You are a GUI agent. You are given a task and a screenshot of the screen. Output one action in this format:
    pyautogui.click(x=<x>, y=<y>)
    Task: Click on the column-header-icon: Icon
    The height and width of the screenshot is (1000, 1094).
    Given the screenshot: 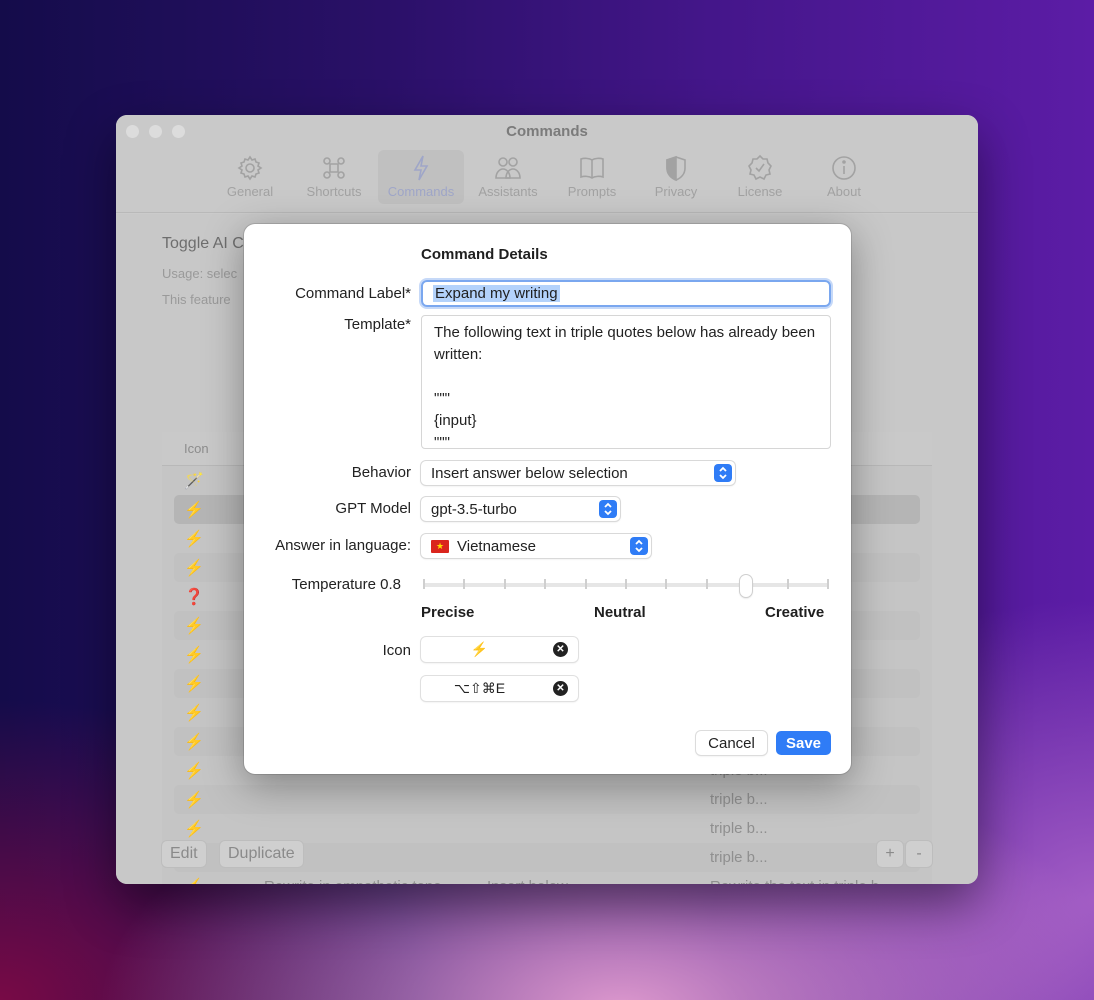 What is the action you would take?
    pyautogui.click(x=185, y=448)
    